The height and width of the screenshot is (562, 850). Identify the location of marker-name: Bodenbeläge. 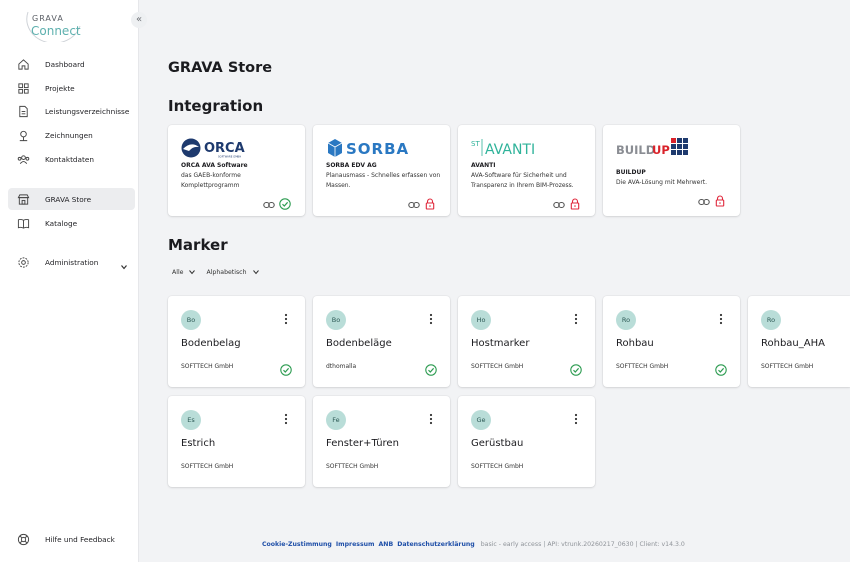
(359, 343).